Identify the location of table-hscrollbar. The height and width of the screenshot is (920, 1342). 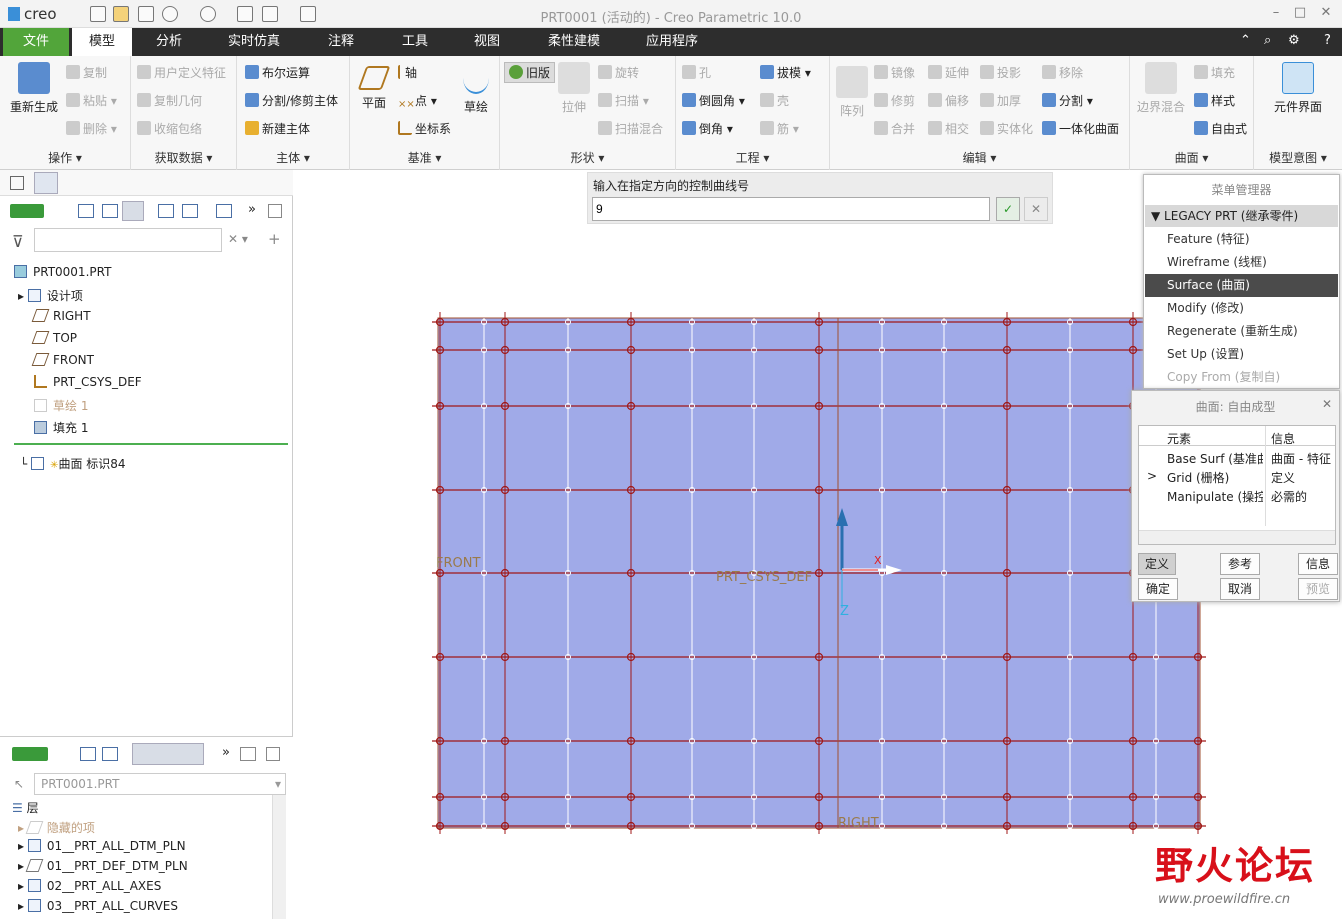
(1237, 537).